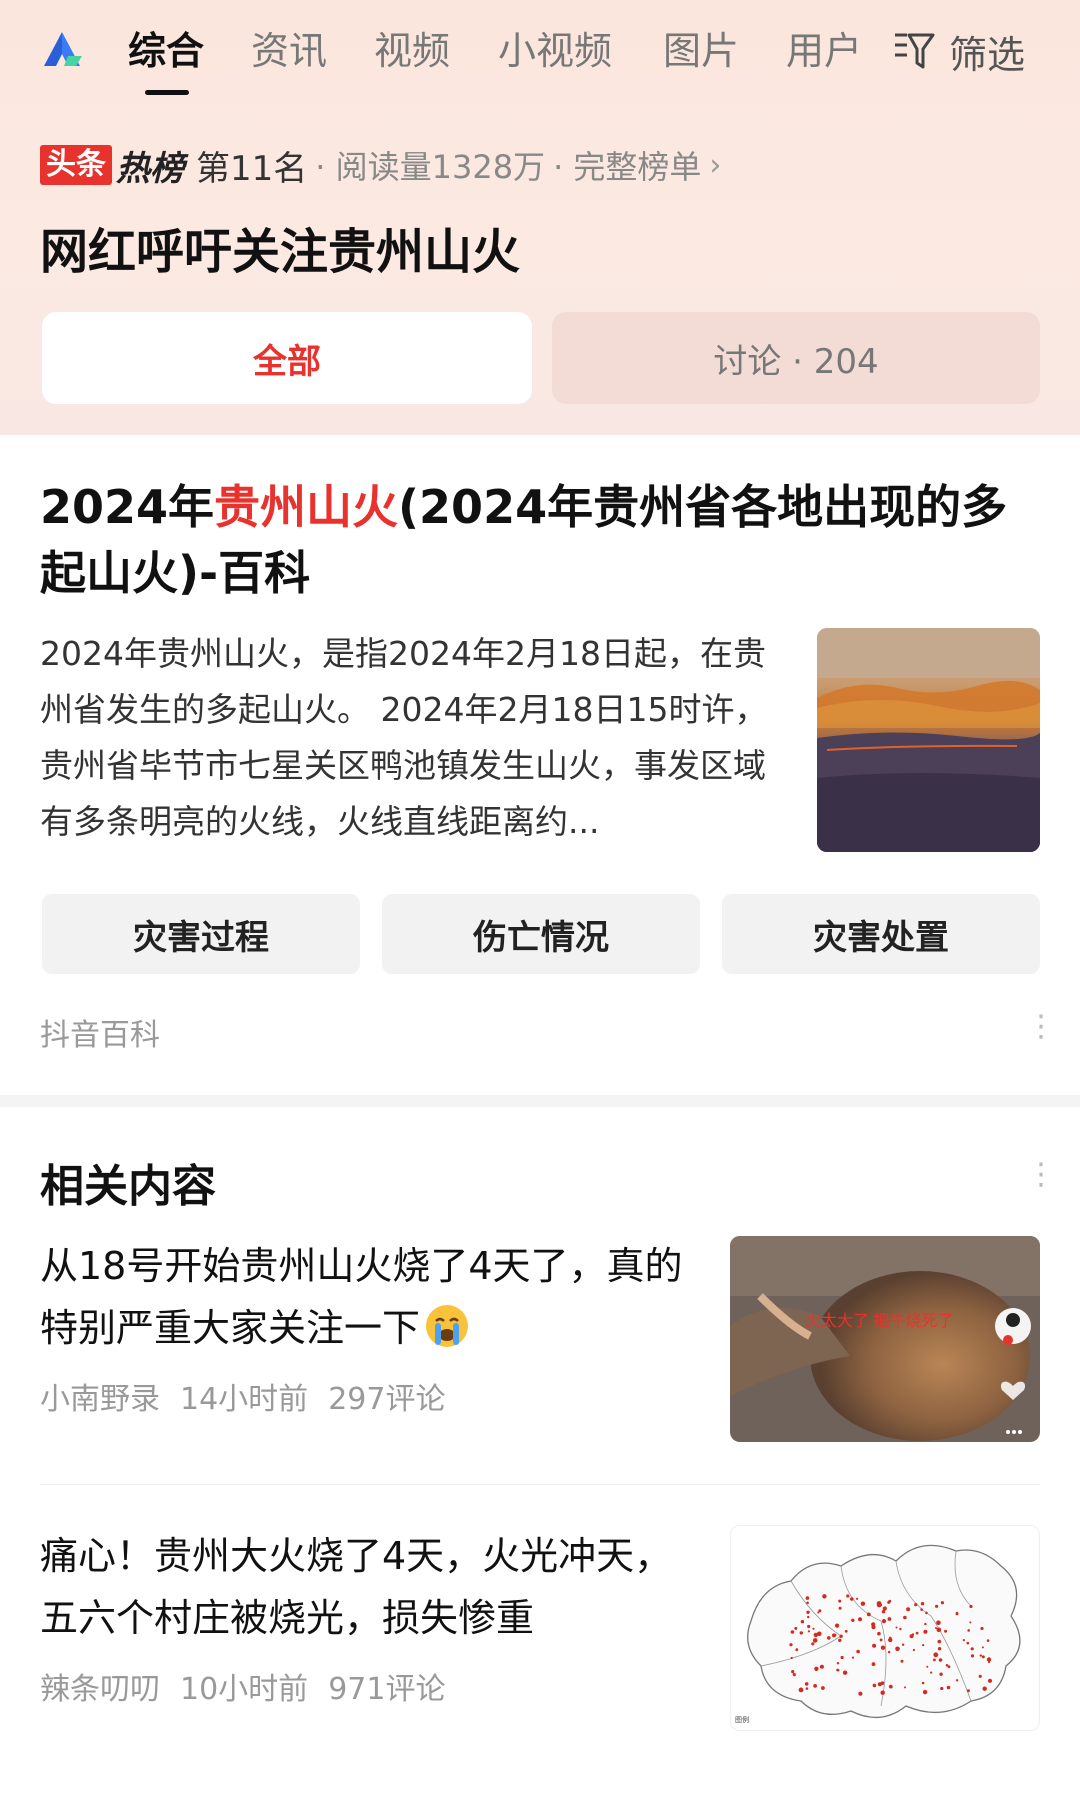  I want to click on app-logo-icon, so click(62, 50).